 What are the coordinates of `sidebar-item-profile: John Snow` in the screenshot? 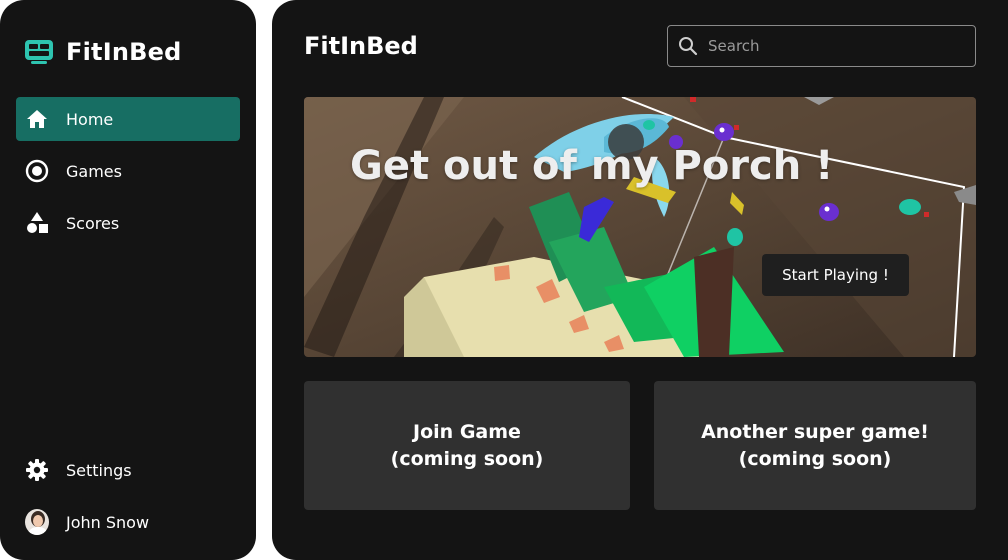 It's located at (128, 522).